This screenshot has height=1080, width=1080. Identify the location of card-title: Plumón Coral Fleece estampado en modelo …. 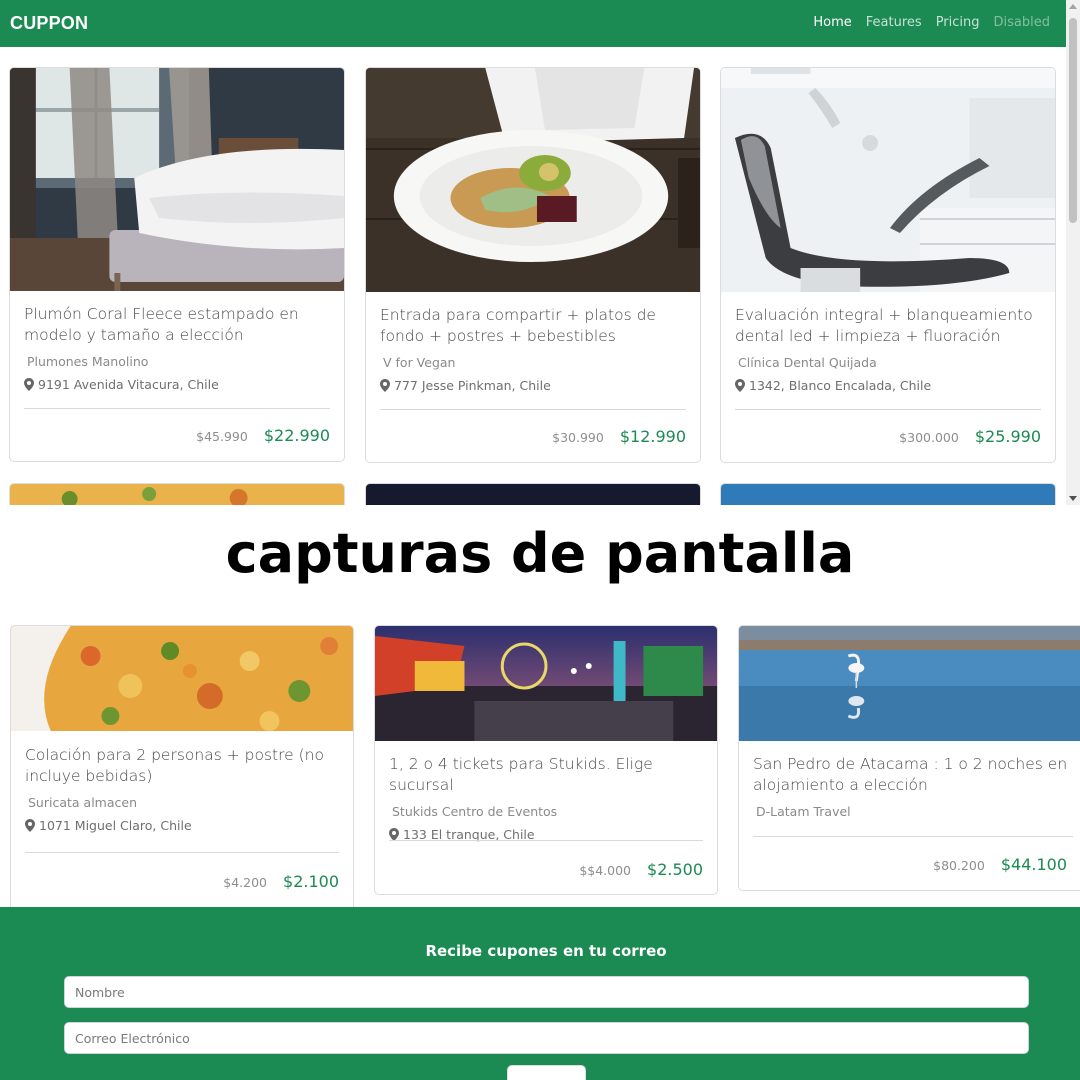
(177, 325).